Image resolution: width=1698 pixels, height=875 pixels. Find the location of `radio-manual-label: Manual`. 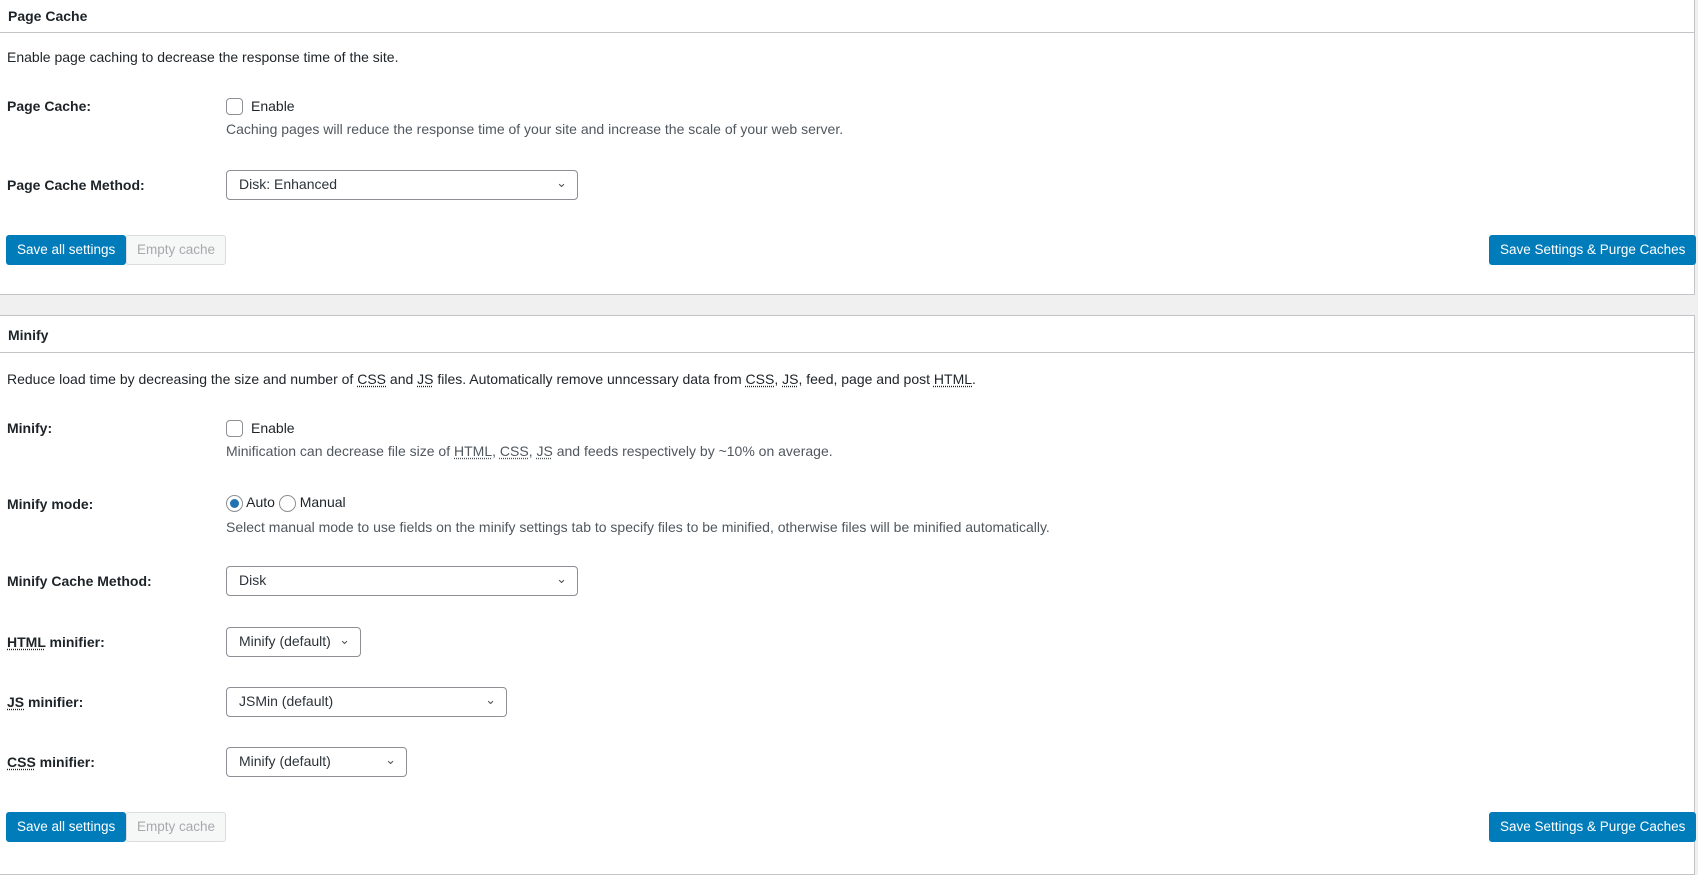

radio-manual-label: Manual is located at coordinates (323, 502).